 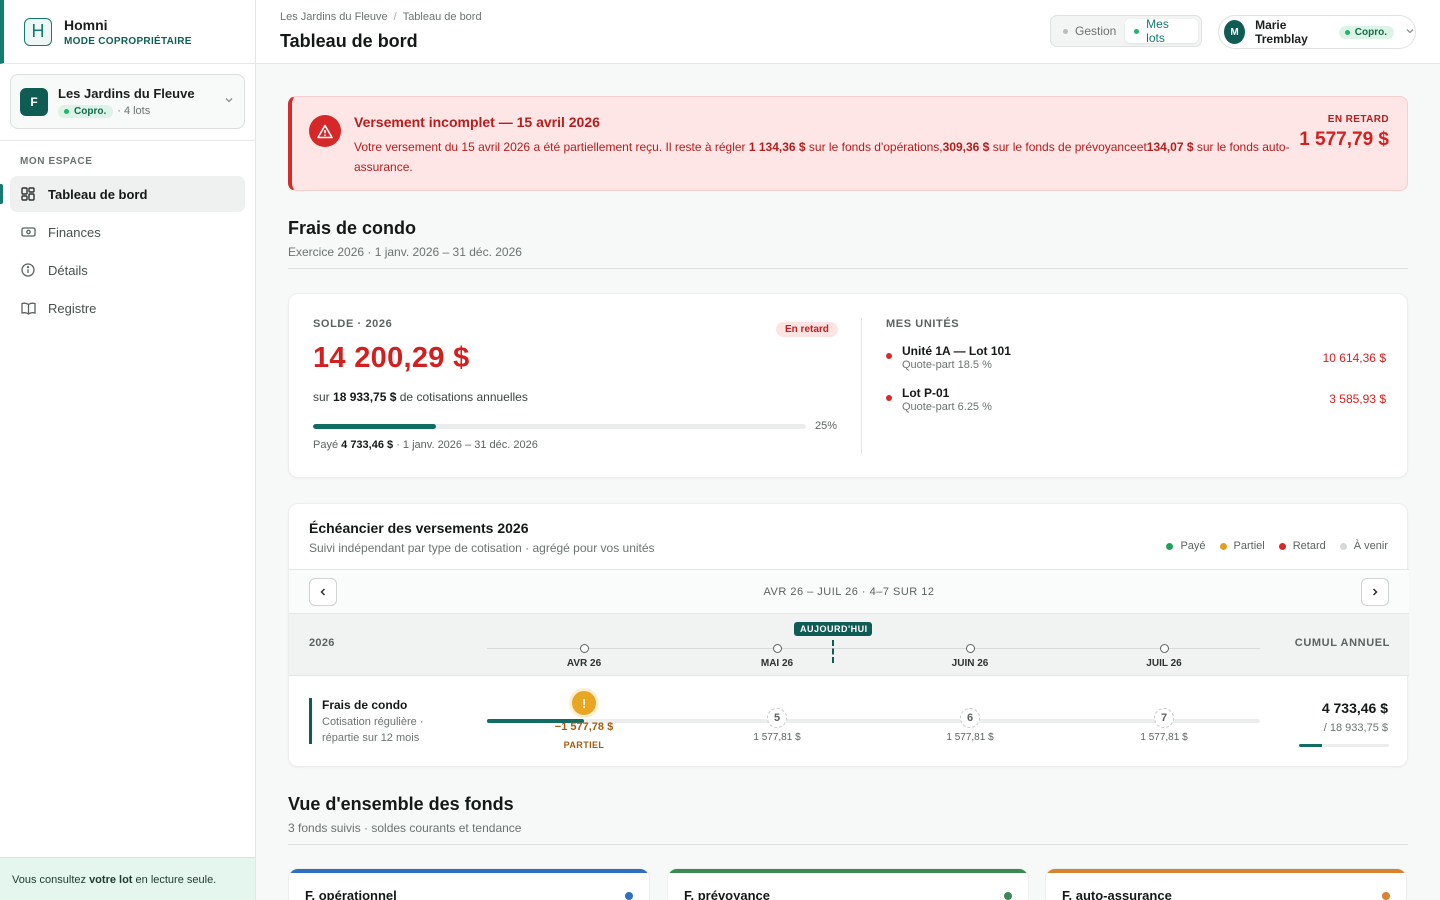 What do you see at coordinates (1164, 718) in the screenshot?
I see `payment-marker-upcoming: 7` at bounding box center [1164, 718].